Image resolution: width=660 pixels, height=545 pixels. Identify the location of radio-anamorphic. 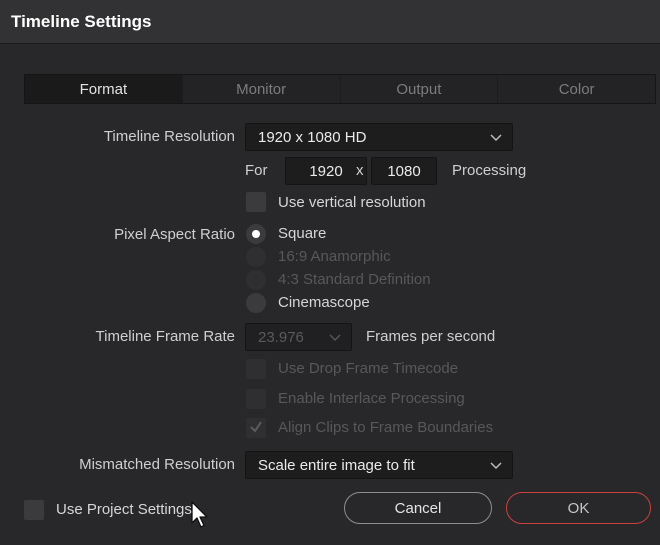
(256, 257).